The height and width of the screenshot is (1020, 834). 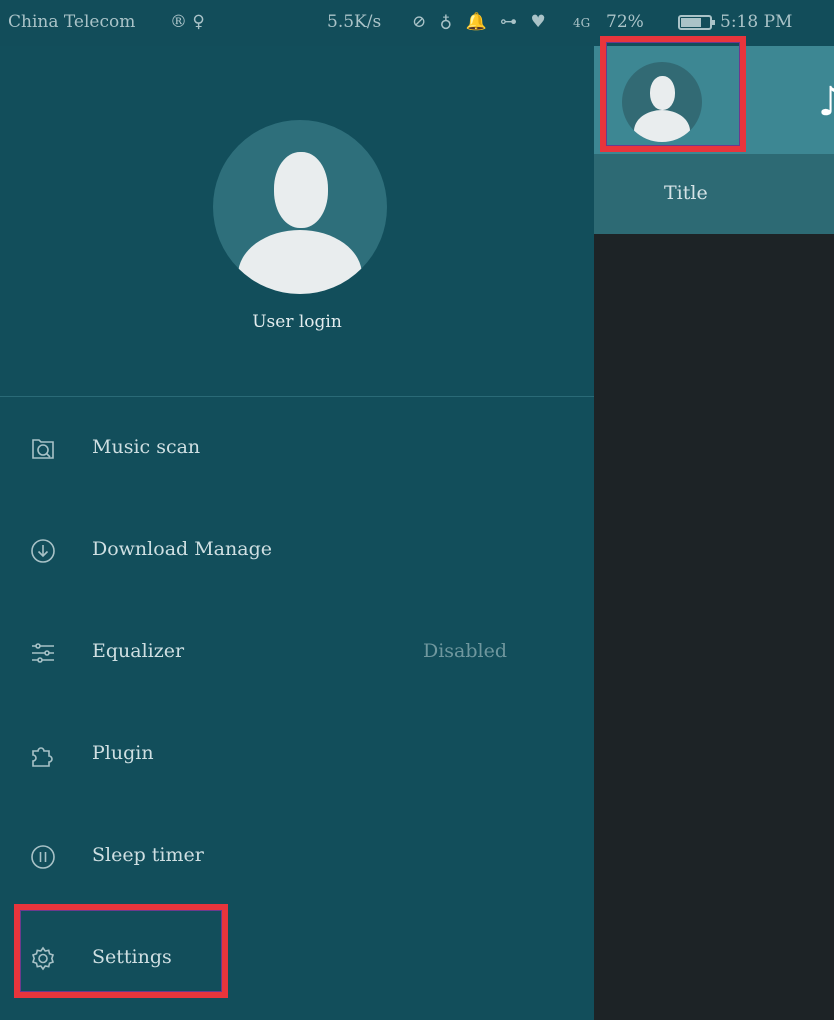 What do you see at coordinates (481, 22) in the screenshot?
I see `system-status-icons: ⊘ ♁ 🔔 ⊶ ♥` at bounding box center [481, 22].